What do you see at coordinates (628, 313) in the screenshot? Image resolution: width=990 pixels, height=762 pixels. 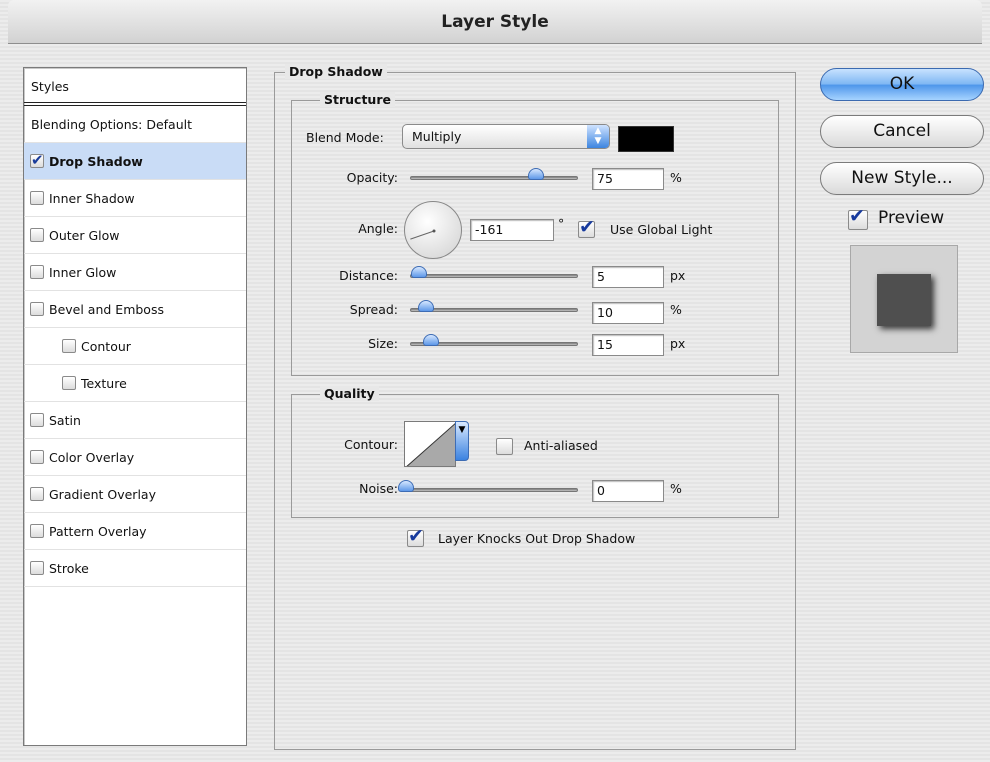 I see `spread-input: 10` at bounding box center [628, 313].